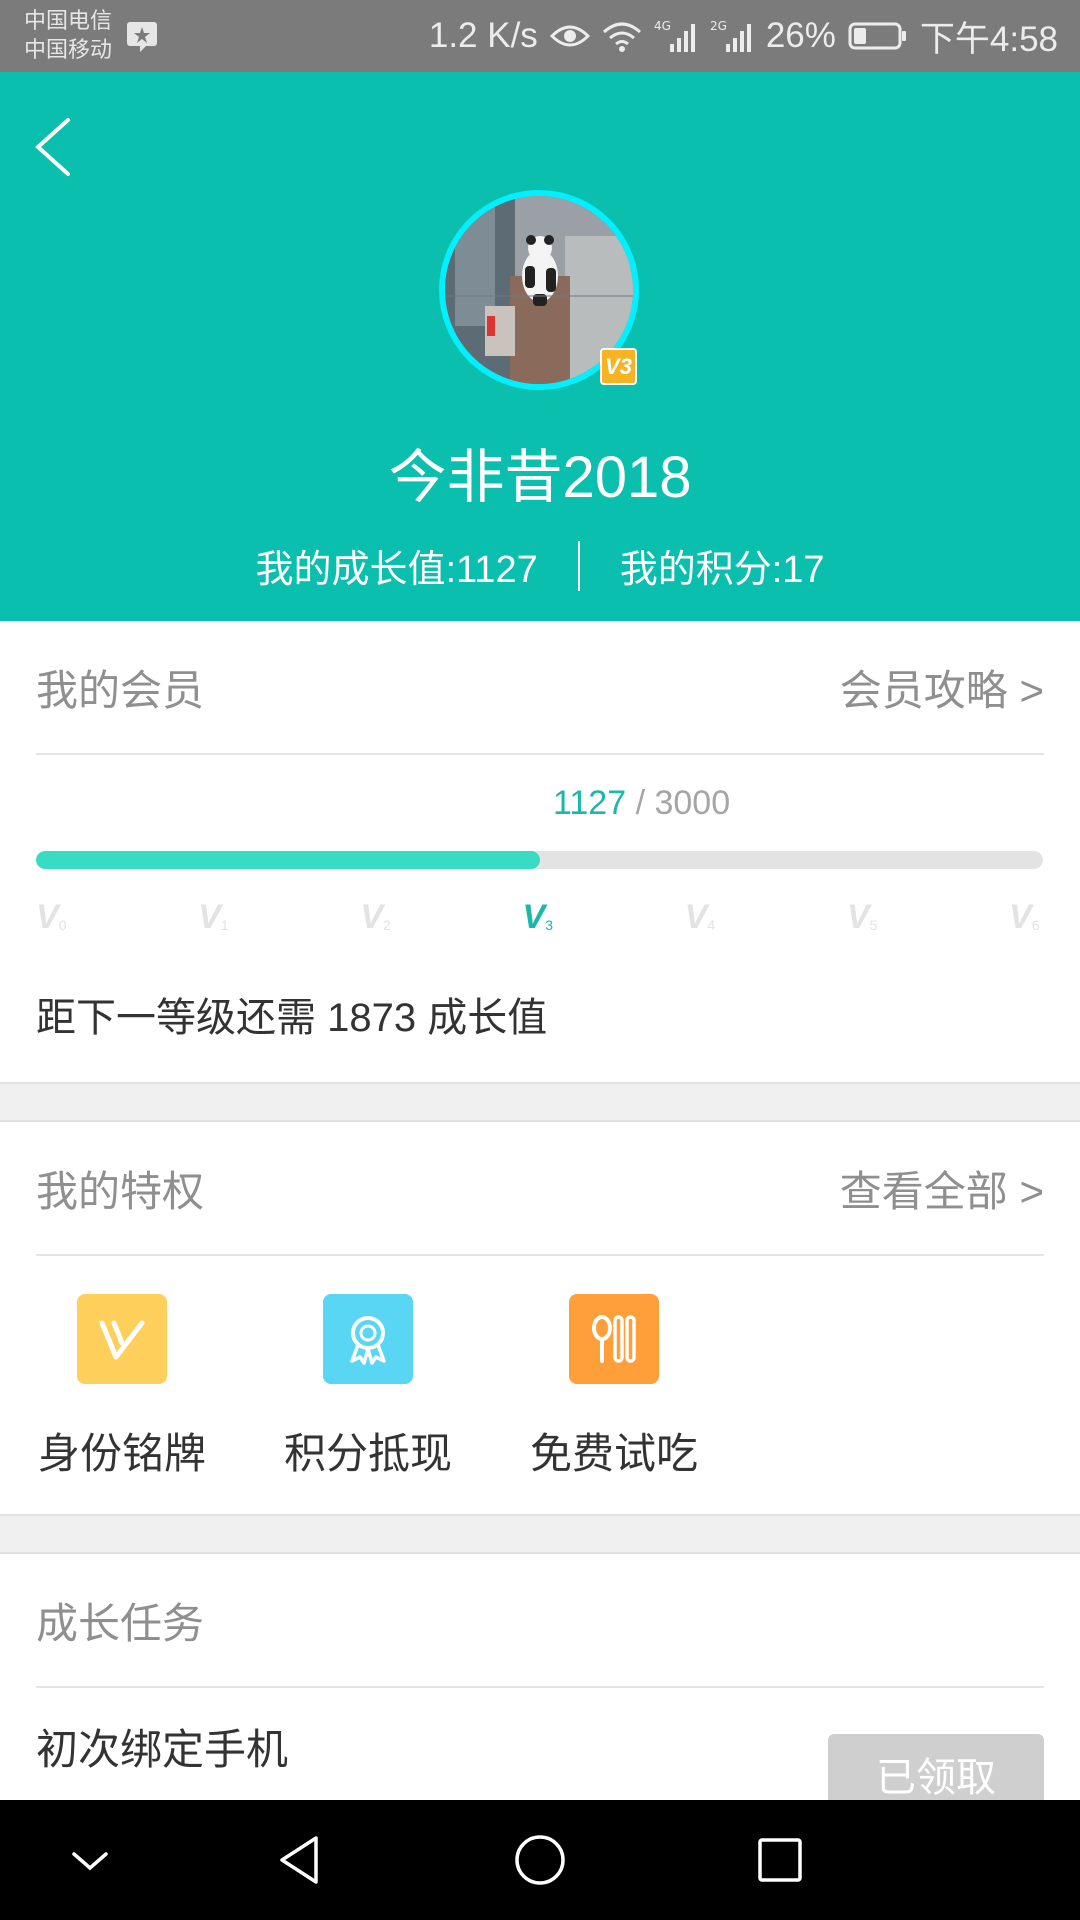 This screenshot has width=1080, height=1920. Describe the element at coordinates (578, 565) in the screenshot. I see `stats-divider` at that location.